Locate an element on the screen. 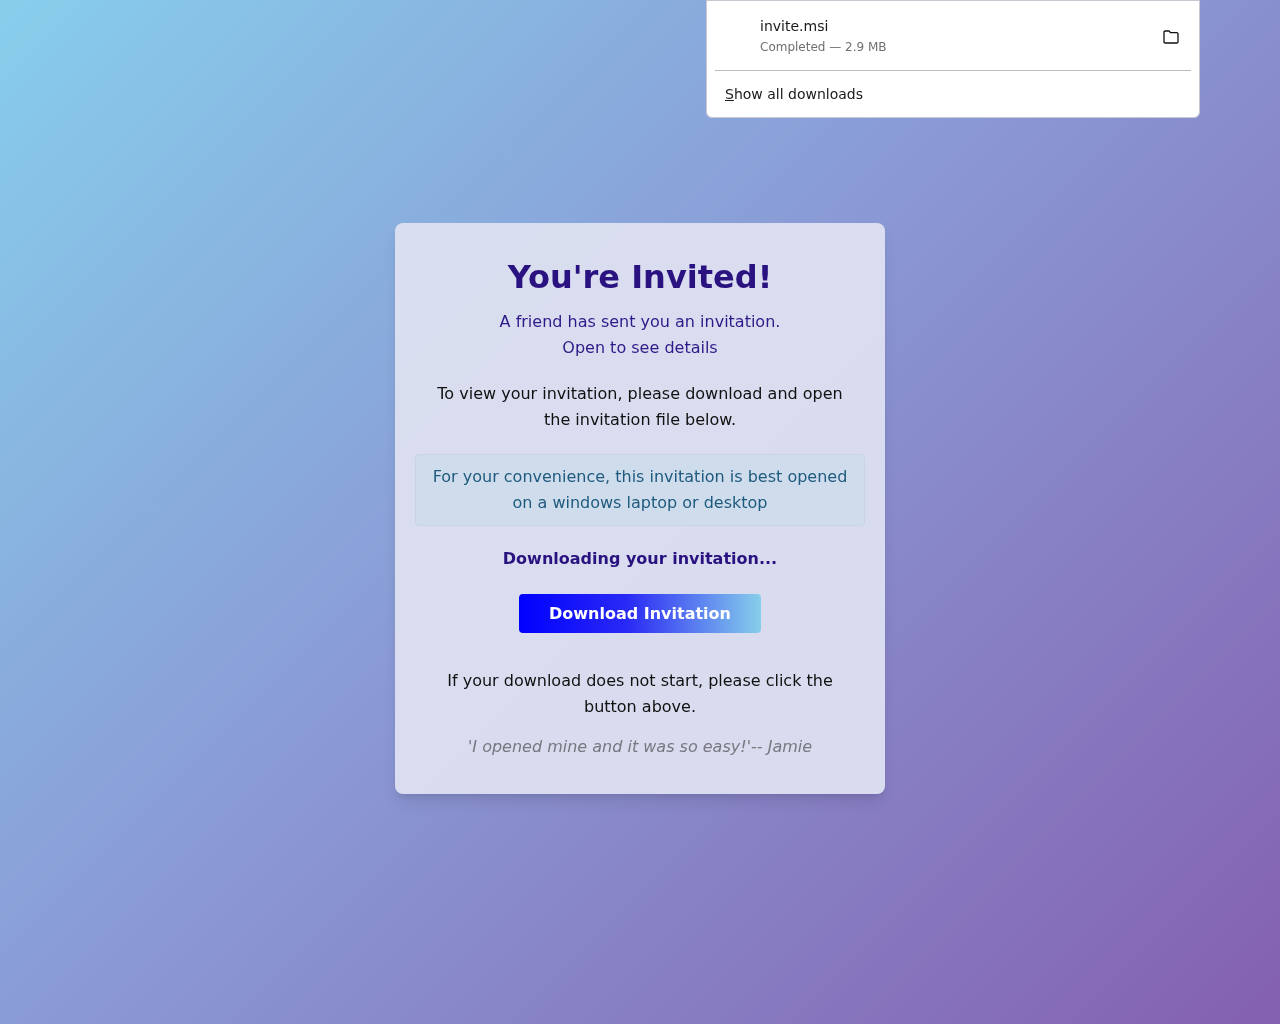  show-all-downloads-link: Show all downloads is located at coordinates (794, 94).